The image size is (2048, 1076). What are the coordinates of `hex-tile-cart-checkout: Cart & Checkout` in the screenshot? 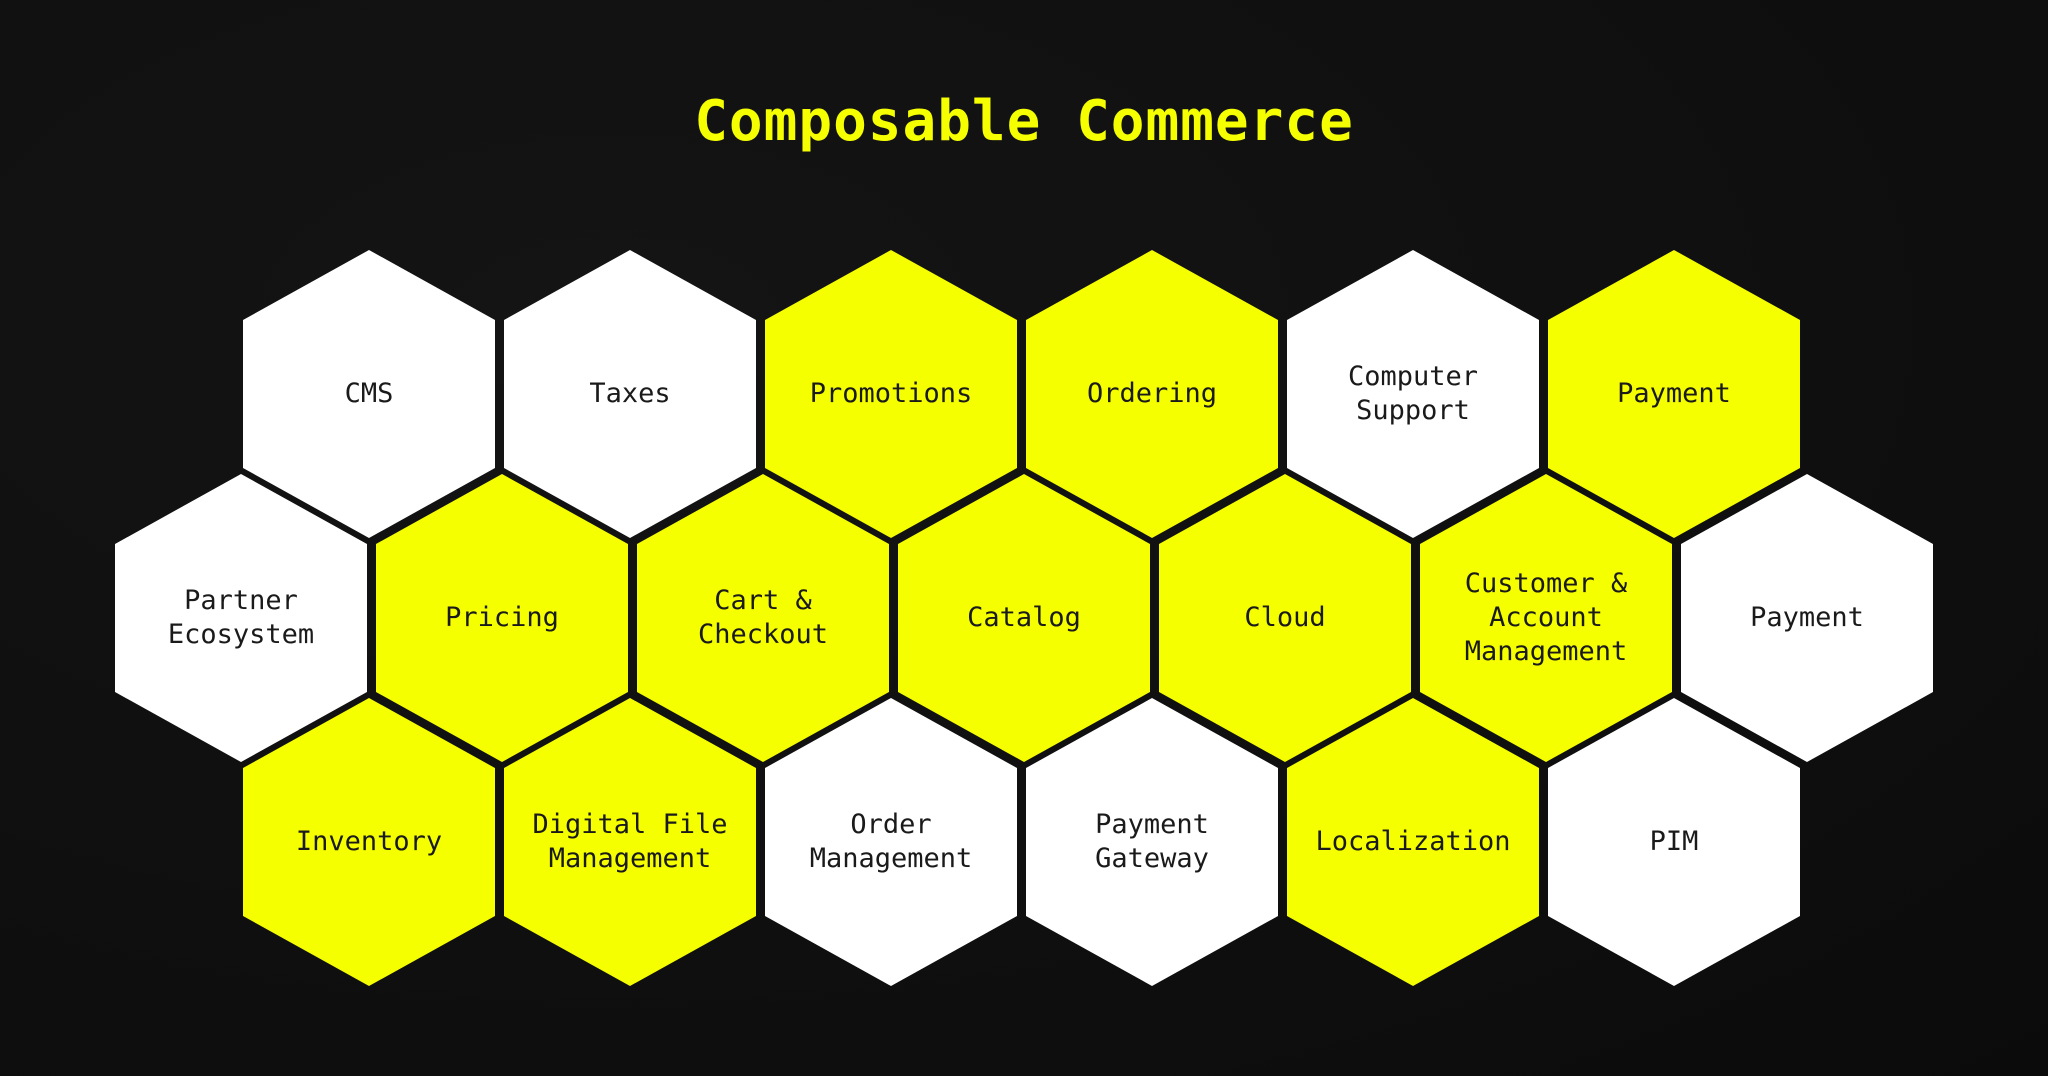 It's located at (763, 618).